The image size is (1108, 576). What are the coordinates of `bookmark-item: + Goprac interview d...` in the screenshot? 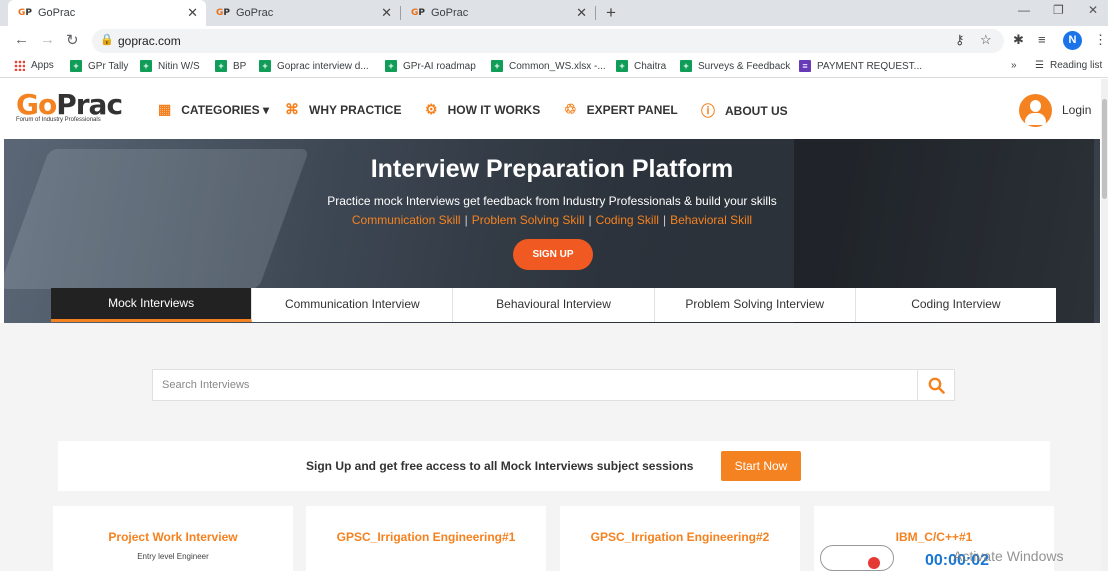 It's located at (314, 66).